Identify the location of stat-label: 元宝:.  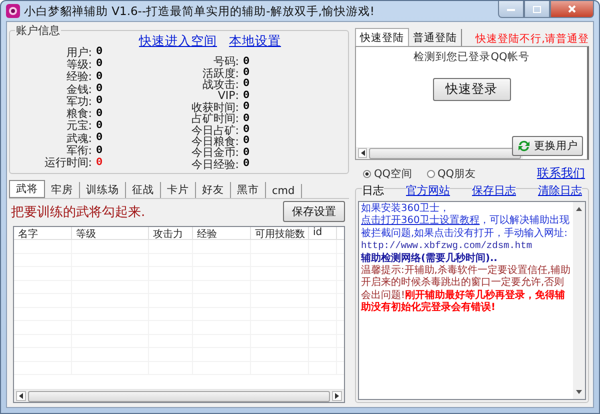
(78, 126).